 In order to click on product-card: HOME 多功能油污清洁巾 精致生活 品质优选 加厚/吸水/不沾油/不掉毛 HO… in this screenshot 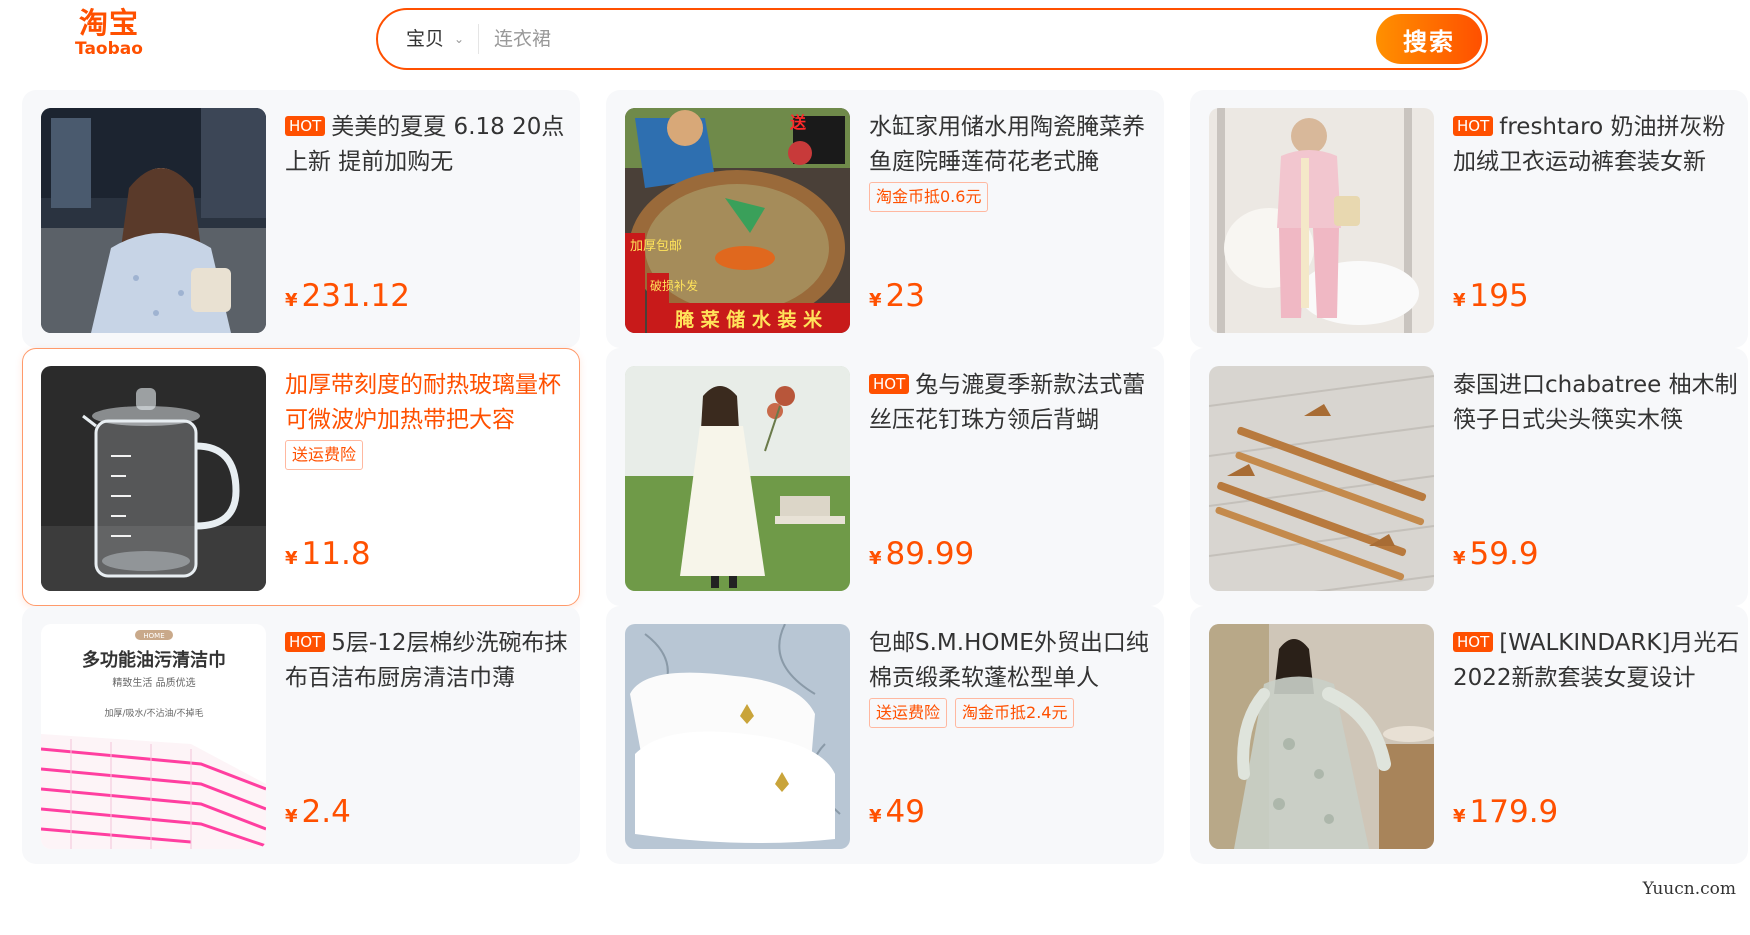, I will do `click(301, 735)`.